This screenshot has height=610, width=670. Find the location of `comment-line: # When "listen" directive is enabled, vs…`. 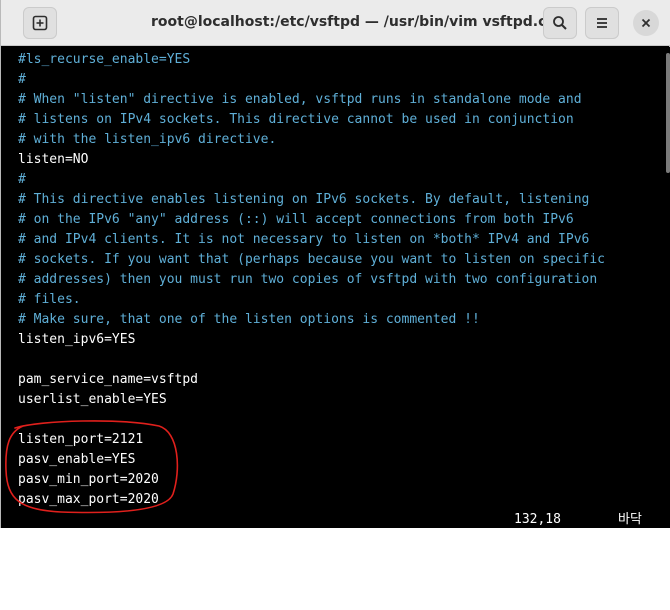

comment-line: # When "listen" directive is enabled, vs… is located at coordinates (300, 99).